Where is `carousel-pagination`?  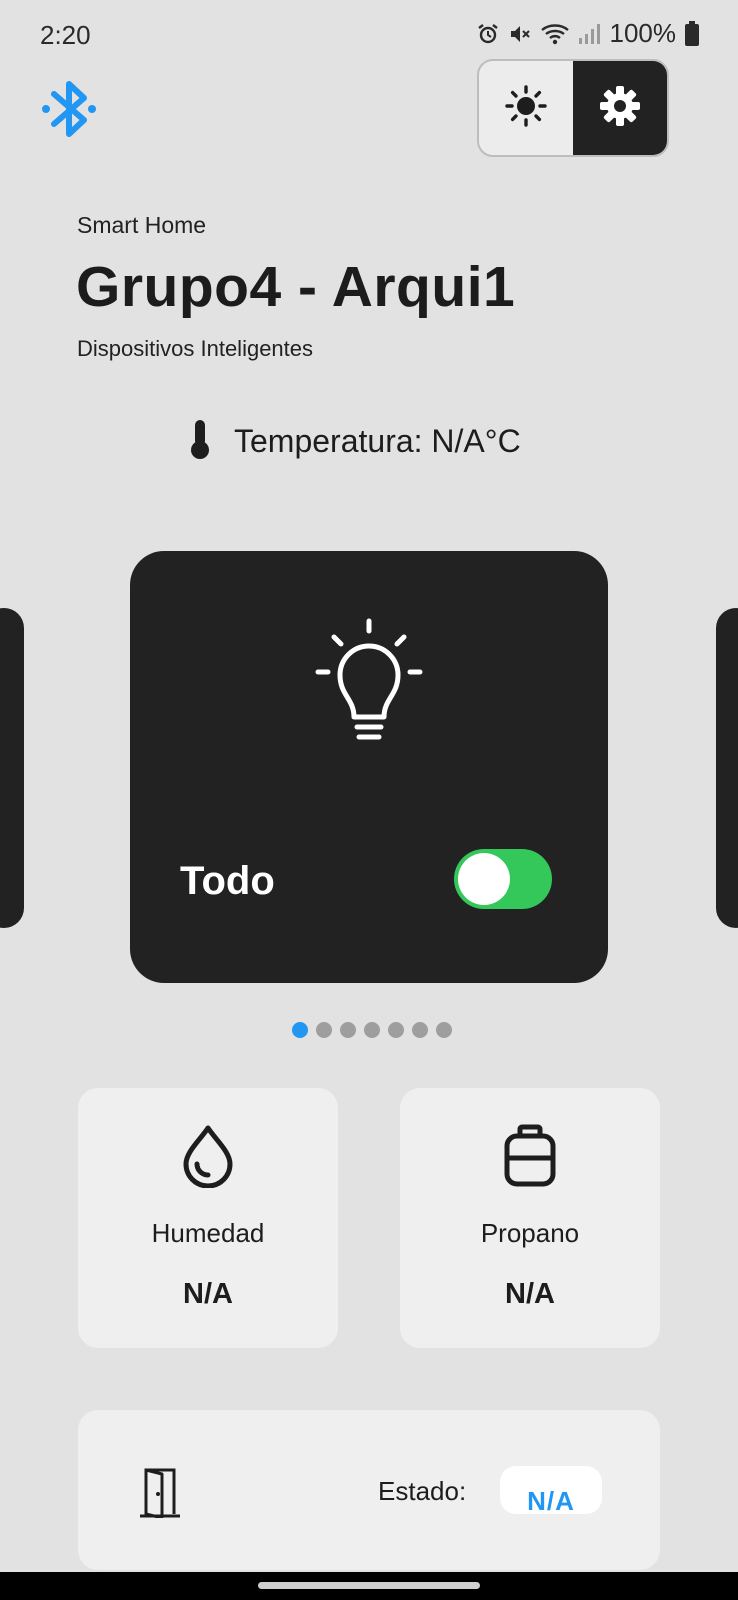
carousel-pagination is located at coordinates (372, 1030).